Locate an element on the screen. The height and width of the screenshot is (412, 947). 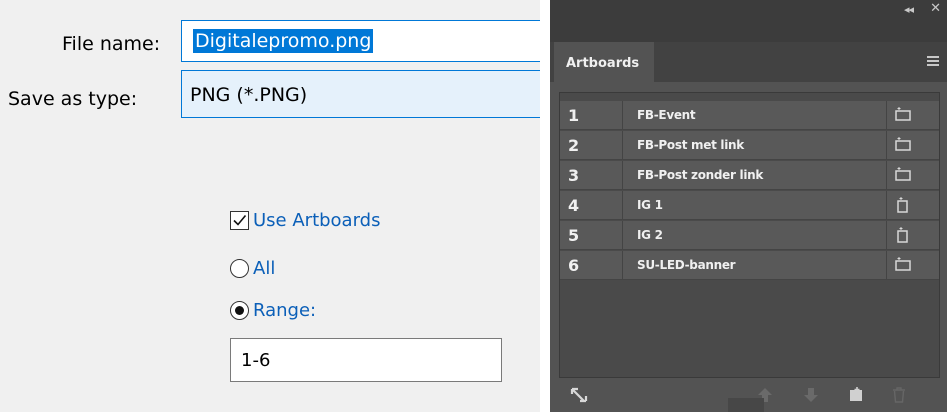
use-artboards-label: Use Artboards is located at coordinates (316, 220).